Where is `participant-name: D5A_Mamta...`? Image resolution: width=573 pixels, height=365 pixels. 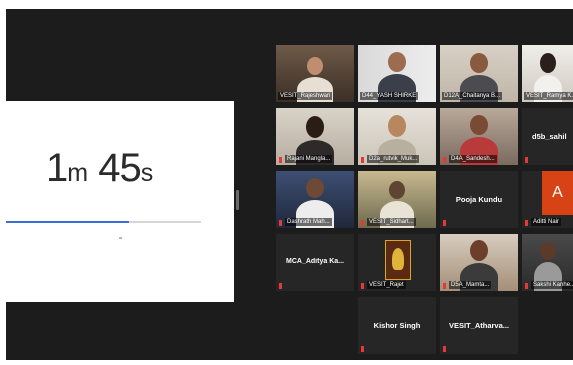 participant-name: D5A_Mamta... is located at coordinates (470, 285).